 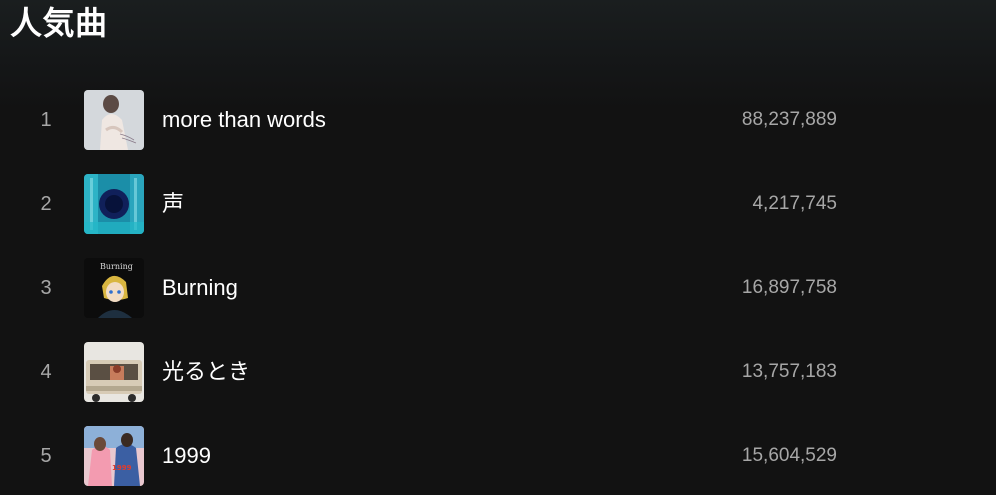 What do you see at coordinates (46, 204) in the screenshot?
I see `track-number: 2` at bounding box center [46, 204].